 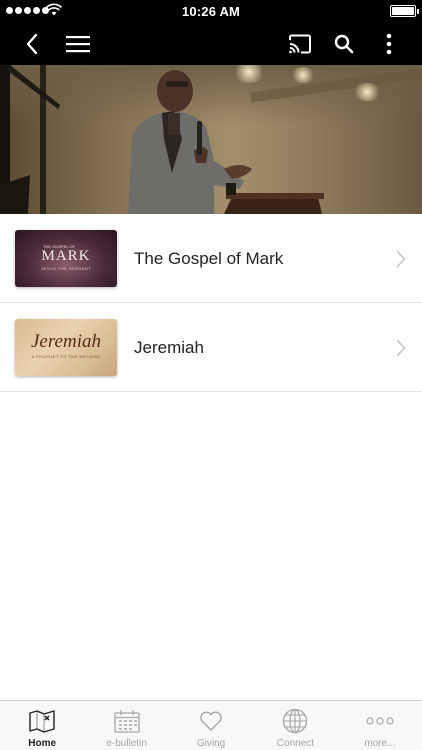 I want to click on more-dots-icon, so click(x=380, y=721).